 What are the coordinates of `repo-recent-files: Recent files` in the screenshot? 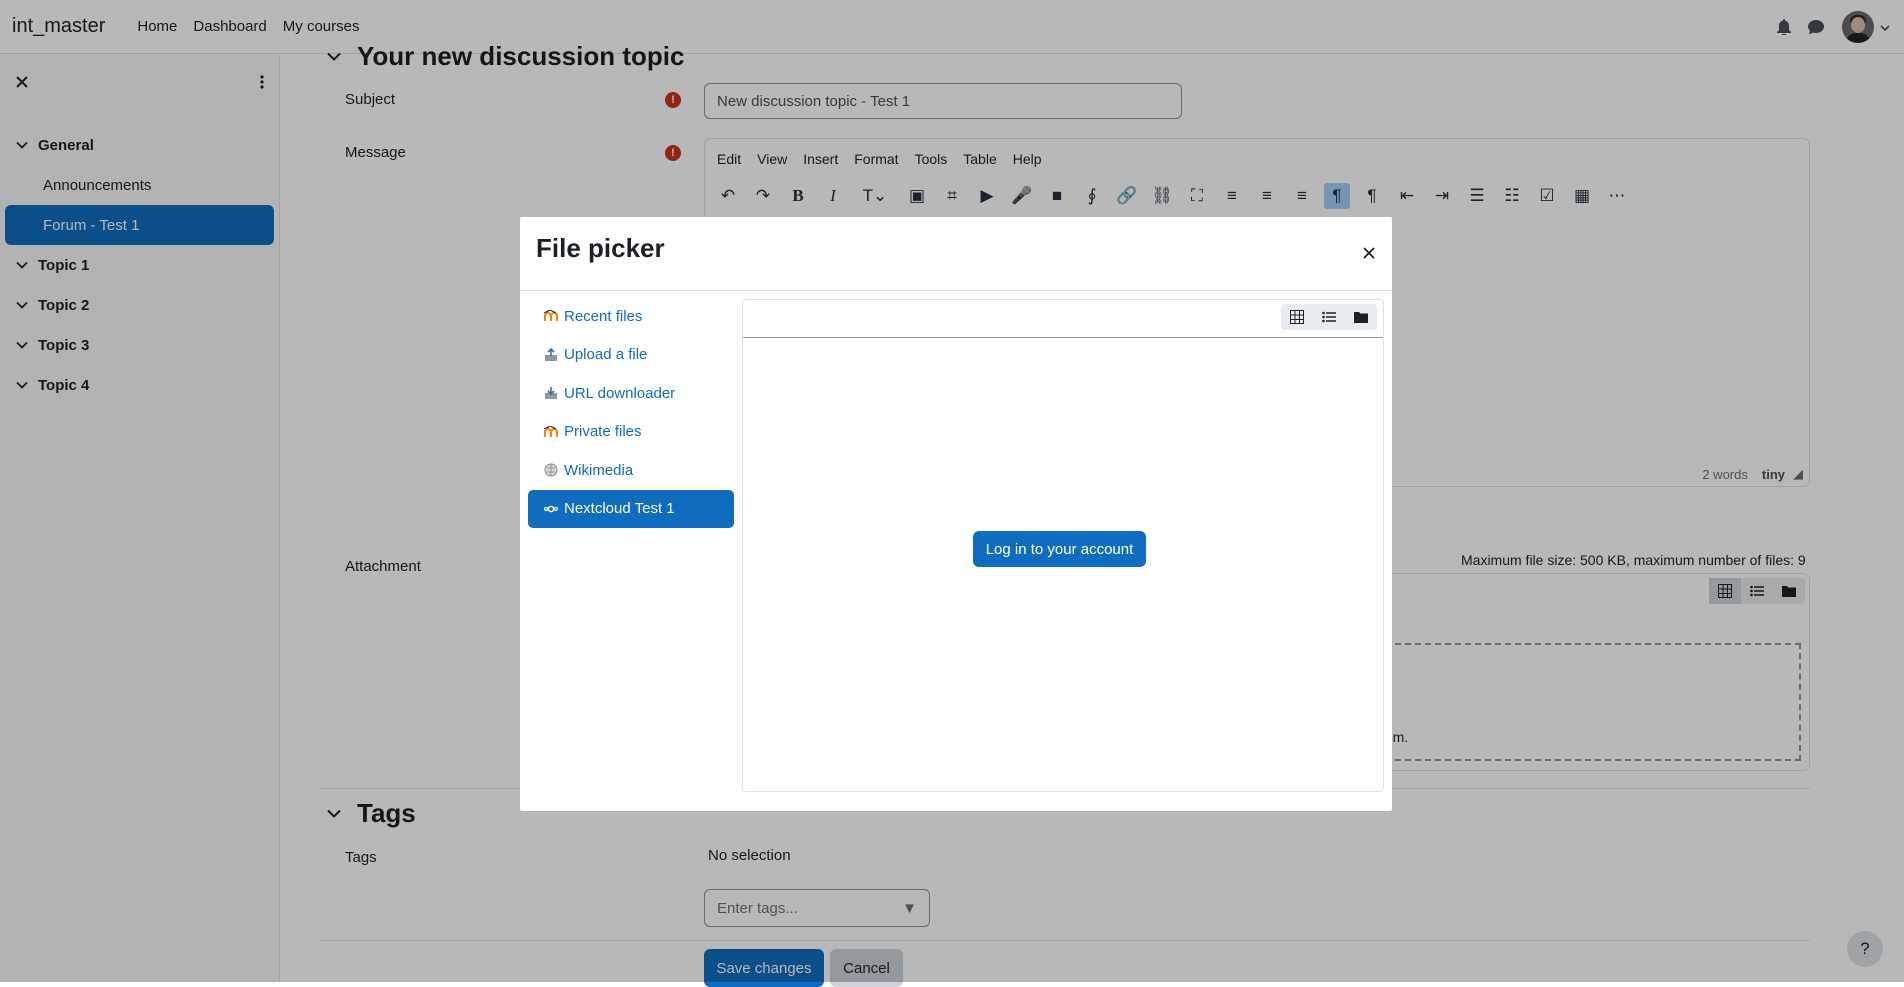 It's located at (631, 316).